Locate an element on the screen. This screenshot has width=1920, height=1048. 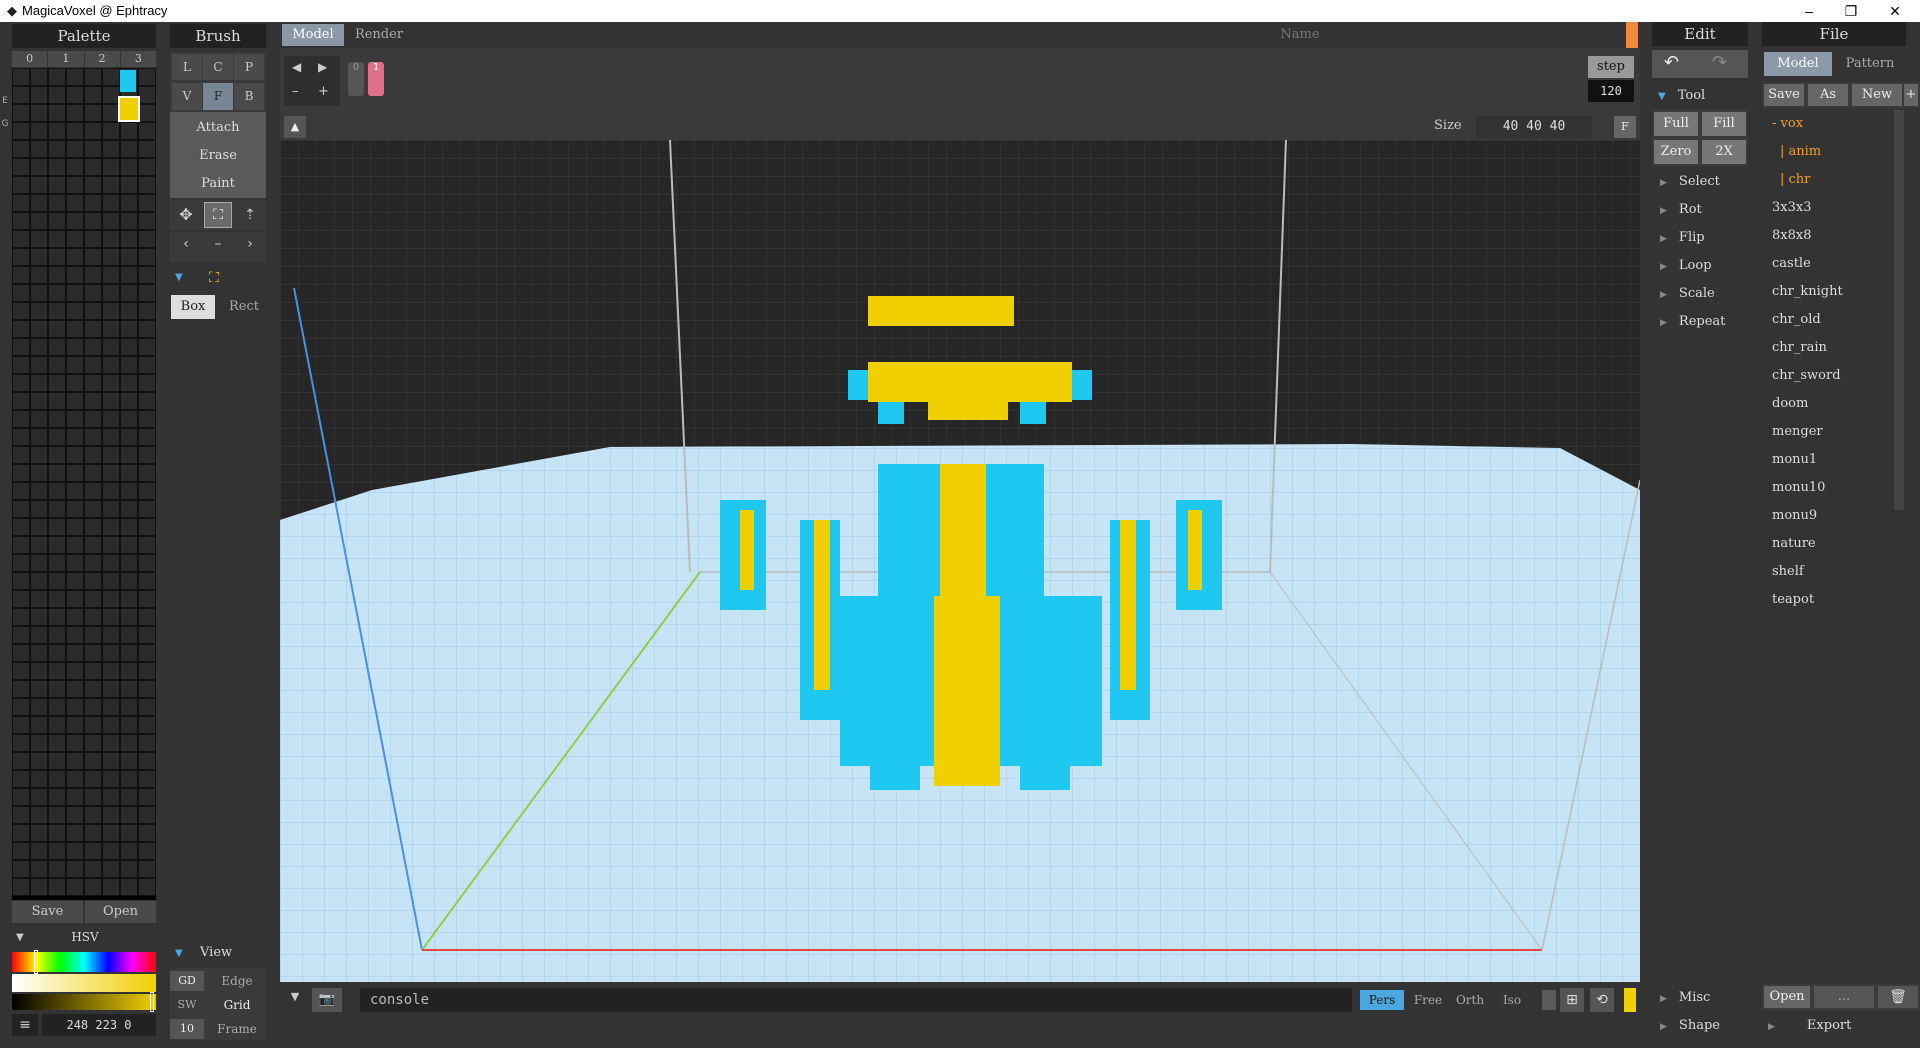
file-list-item: 3x3x3 is located at coordinates (1791, 208).